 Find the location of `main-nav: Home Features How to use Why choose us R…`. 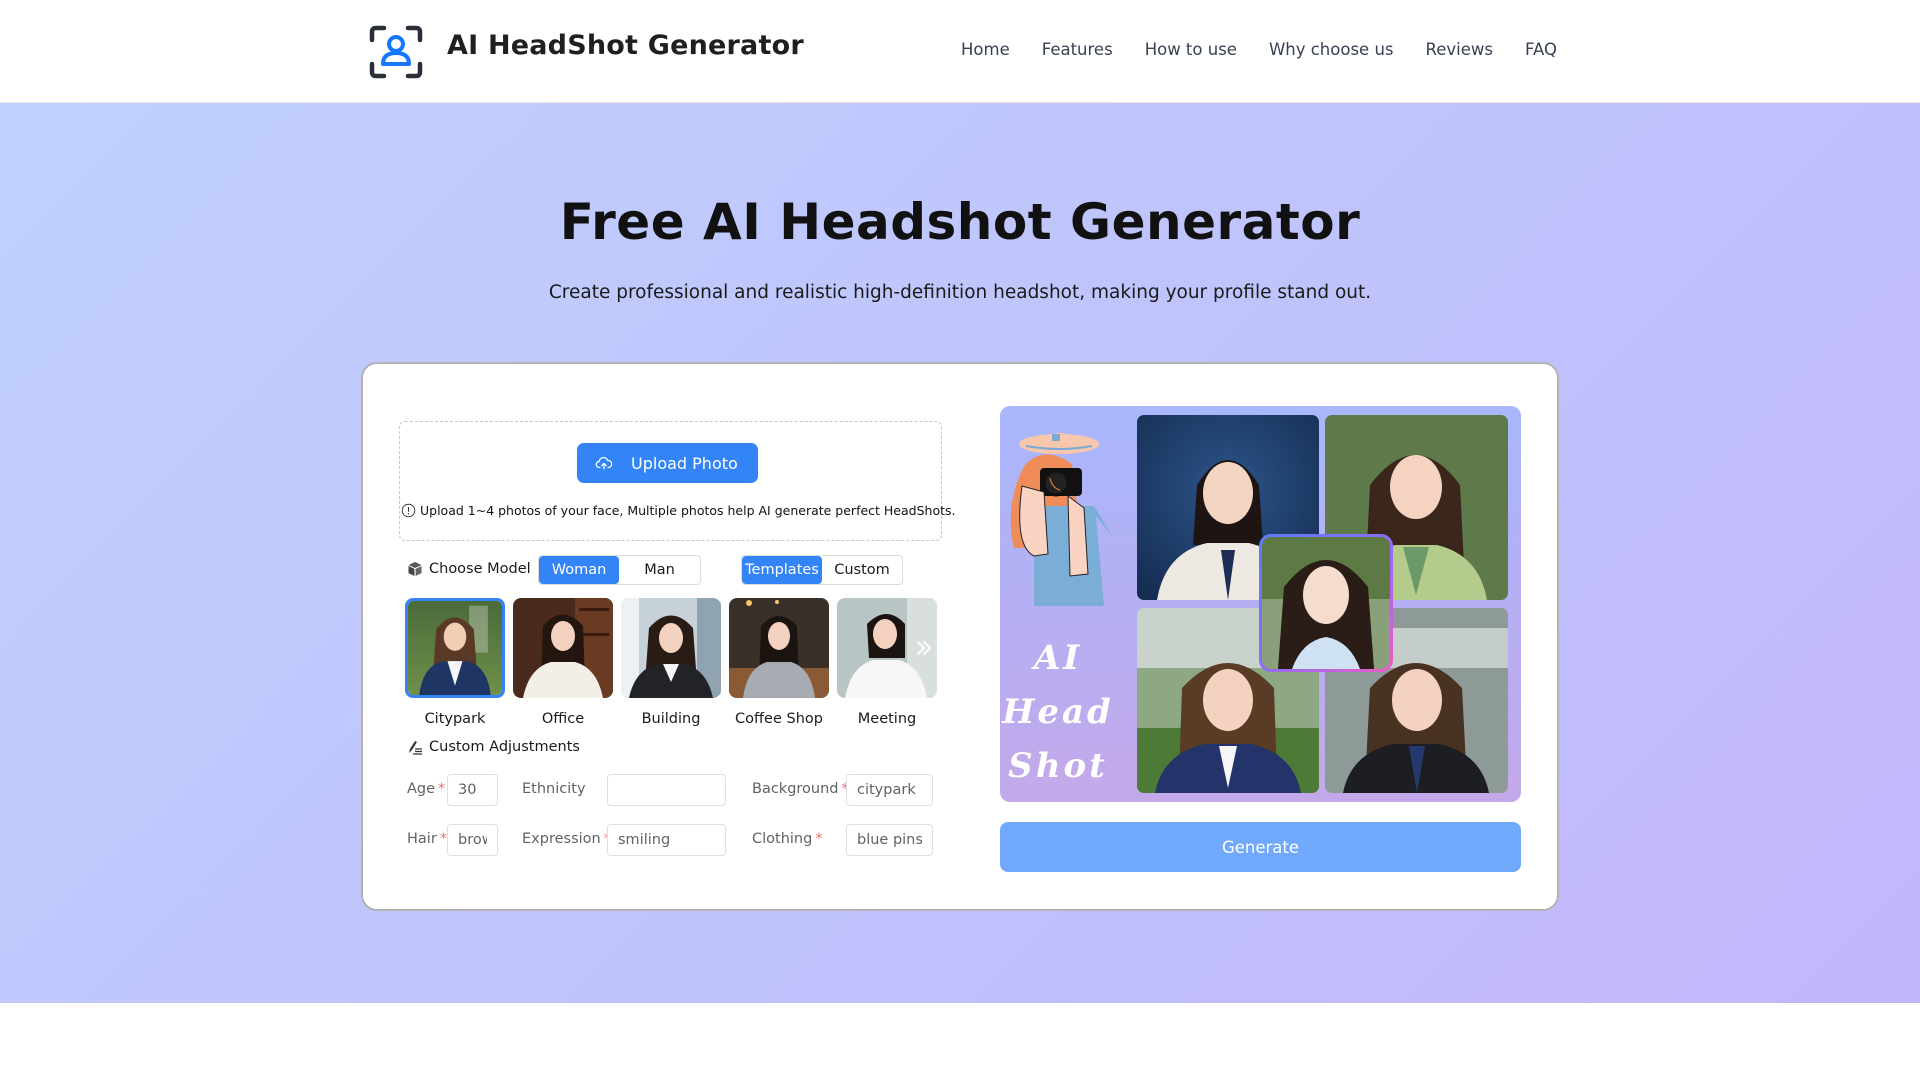

main-nav: Home Features How to use Why choose us R… is located at coordinates (1259, 49).